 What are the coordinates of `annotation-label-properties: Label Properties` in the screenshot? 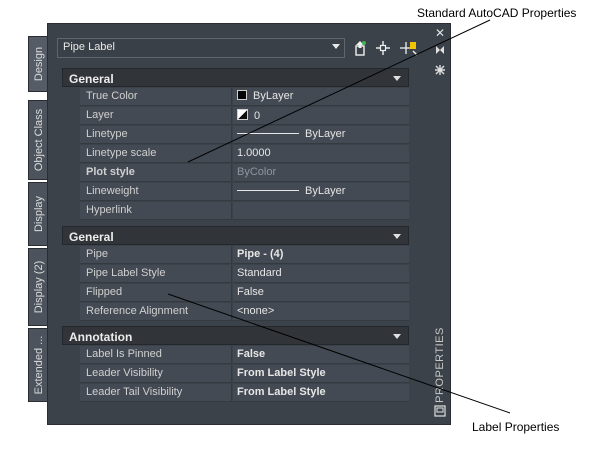 It's located at (516, 427).